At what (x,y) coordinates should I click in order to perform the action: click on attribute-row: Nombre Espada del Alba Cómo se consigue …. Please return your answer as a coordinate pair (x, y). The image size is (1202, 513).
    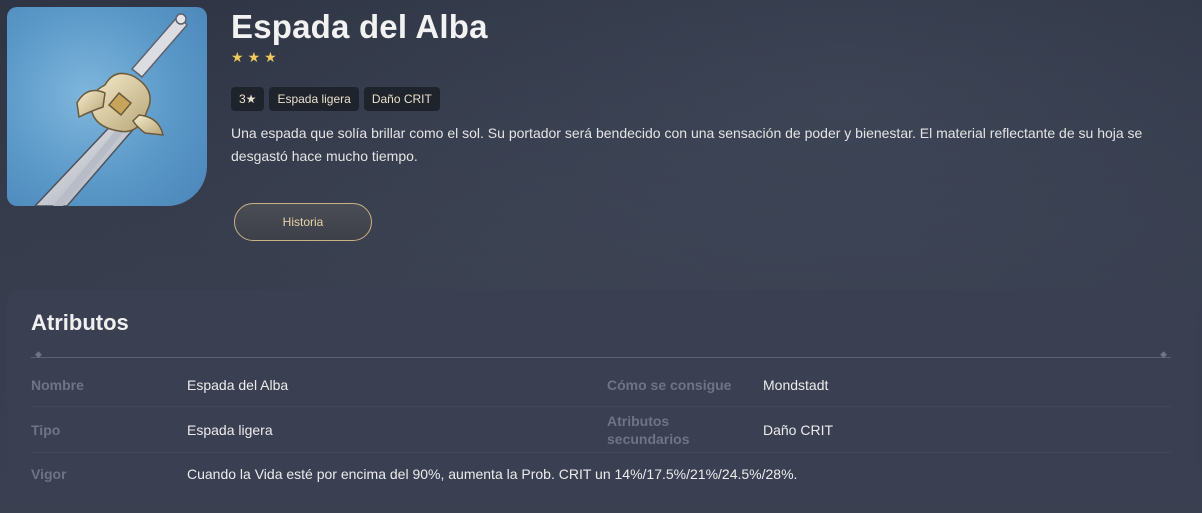
    Looking at the image, I should click on (601, 385).